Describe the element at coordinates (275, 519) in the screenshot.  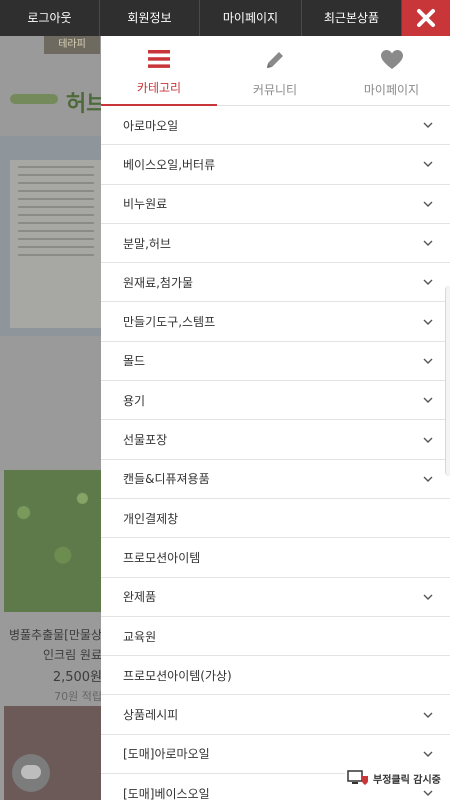
I see `category-item: 개인결제창` at that location.